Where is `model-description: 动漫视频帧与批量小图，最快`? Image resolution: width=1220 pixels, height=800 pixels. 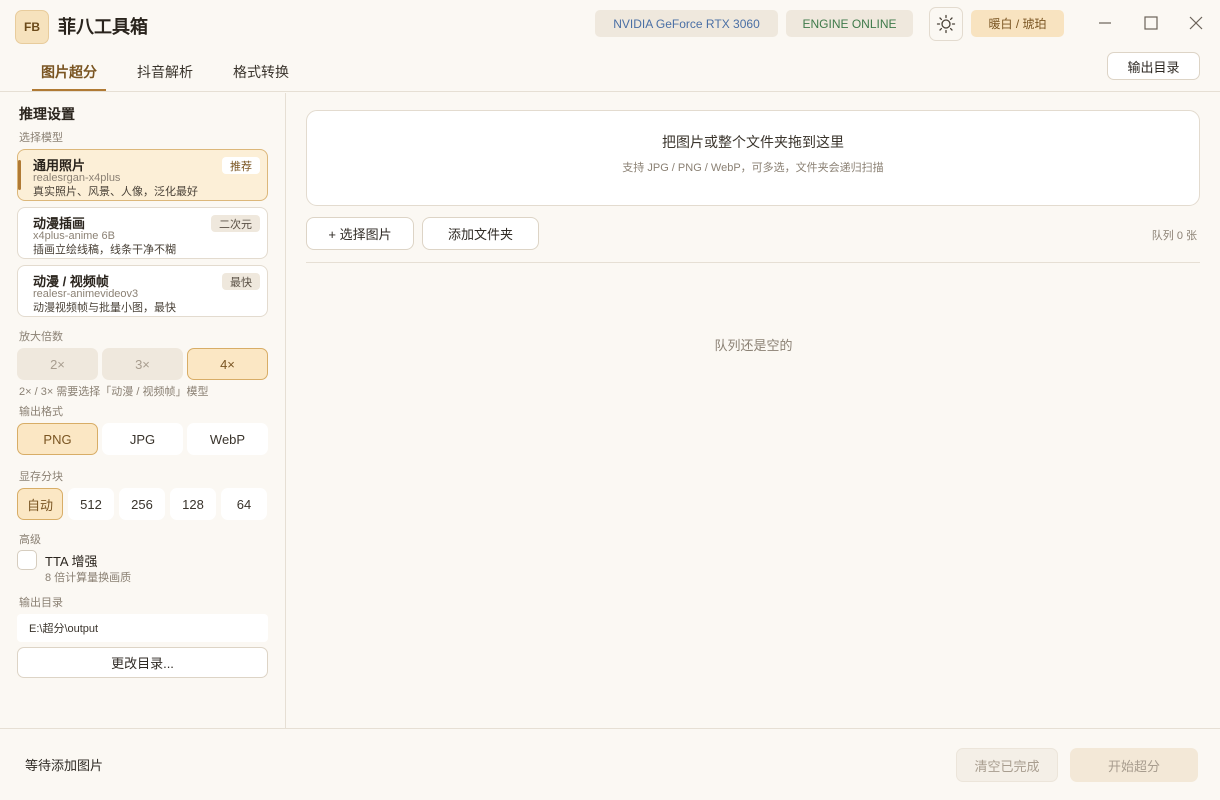 model-description: 动漫视频帧与批量小图，最快 is located at coordinates (104, 308).